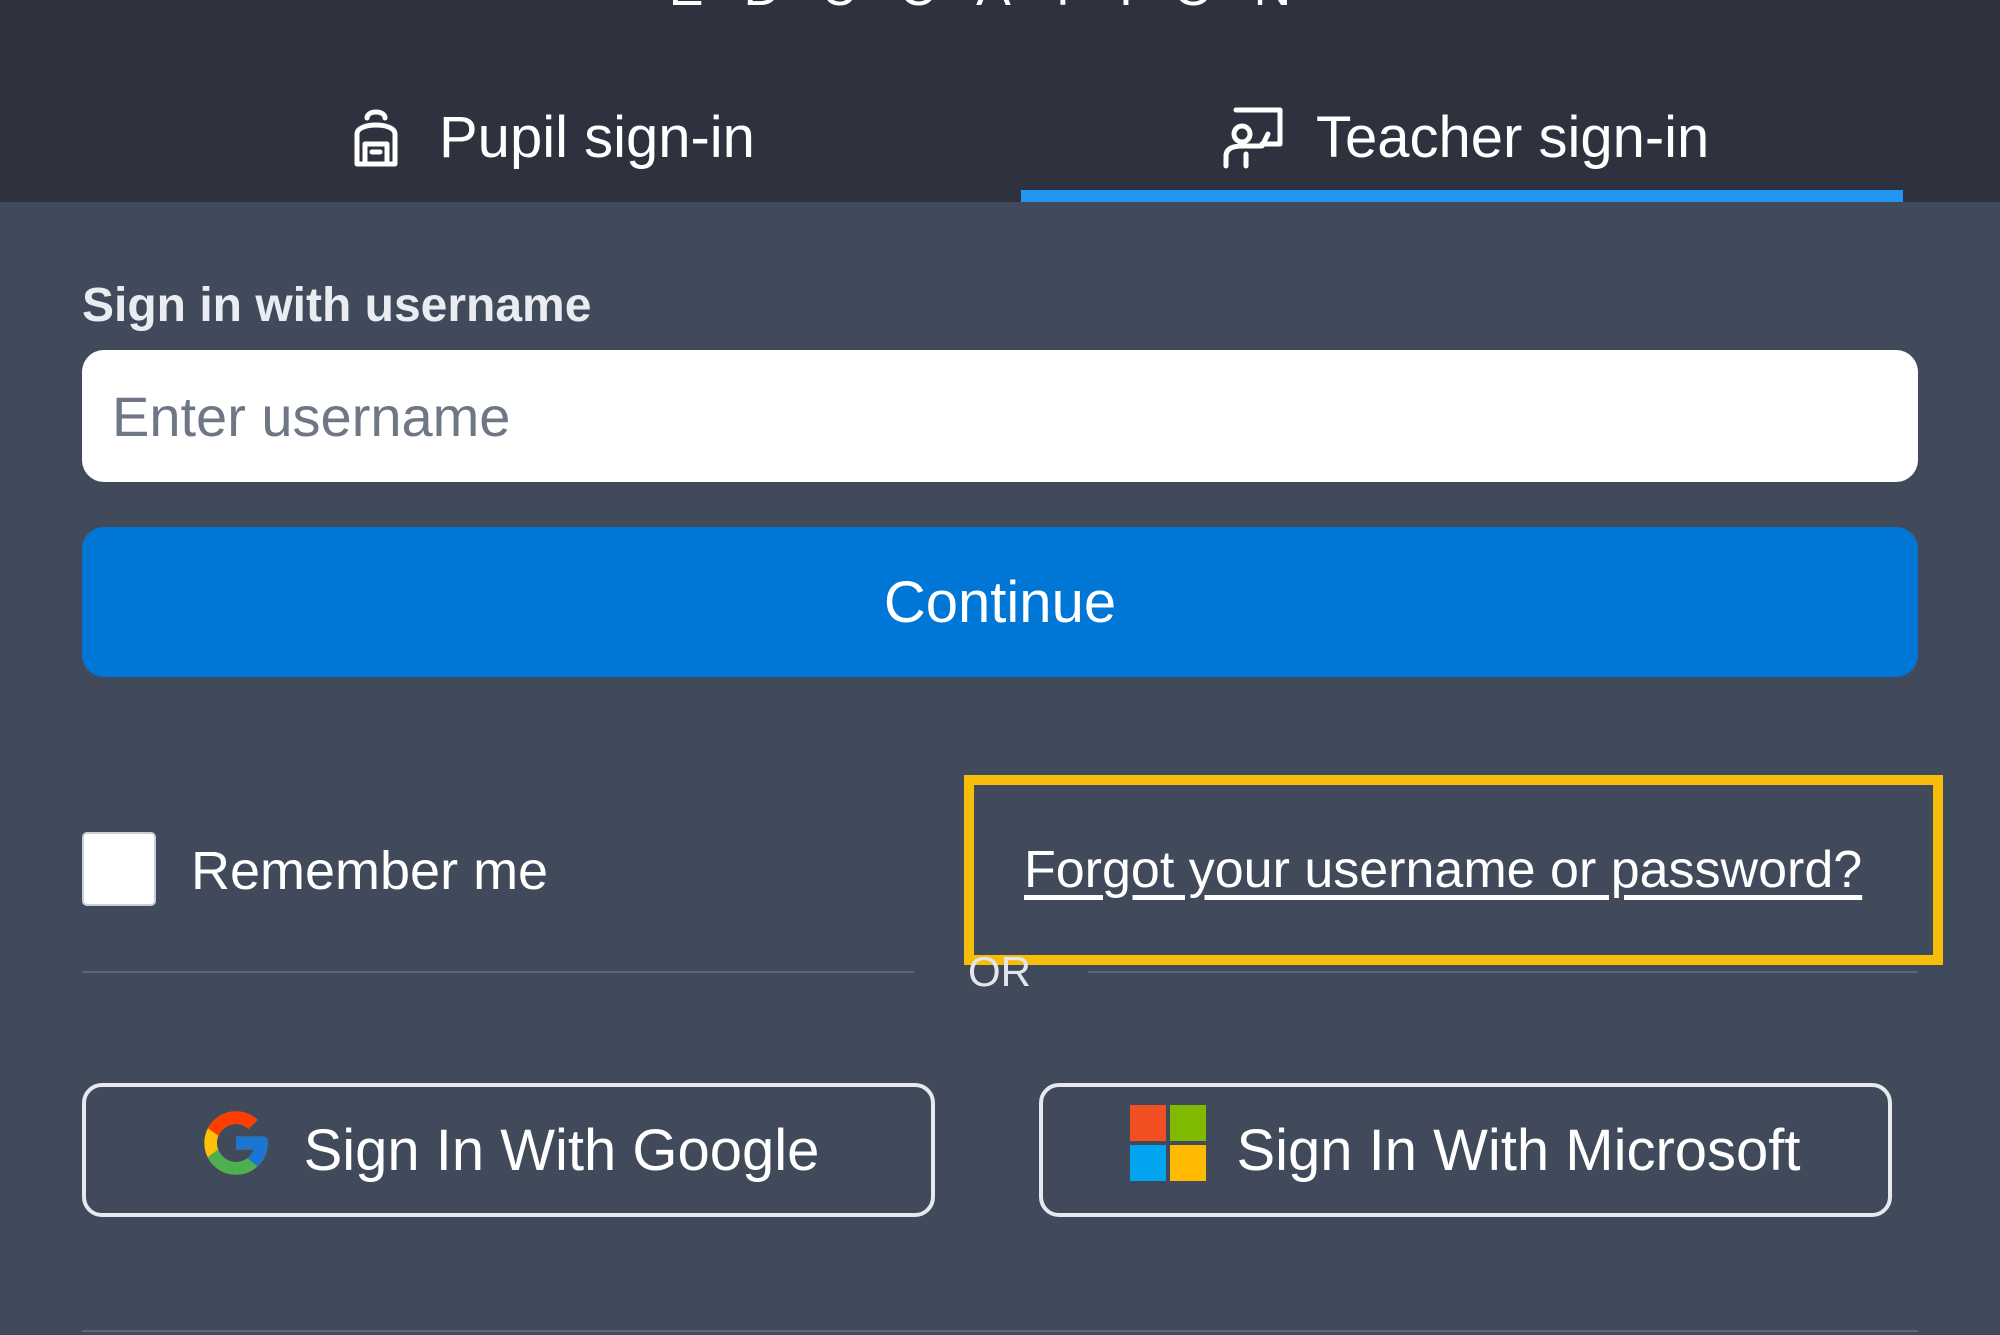  Describe the element at coordinates (119, 869) in the screenshot. I see `remember-me-checkbox` at that location.